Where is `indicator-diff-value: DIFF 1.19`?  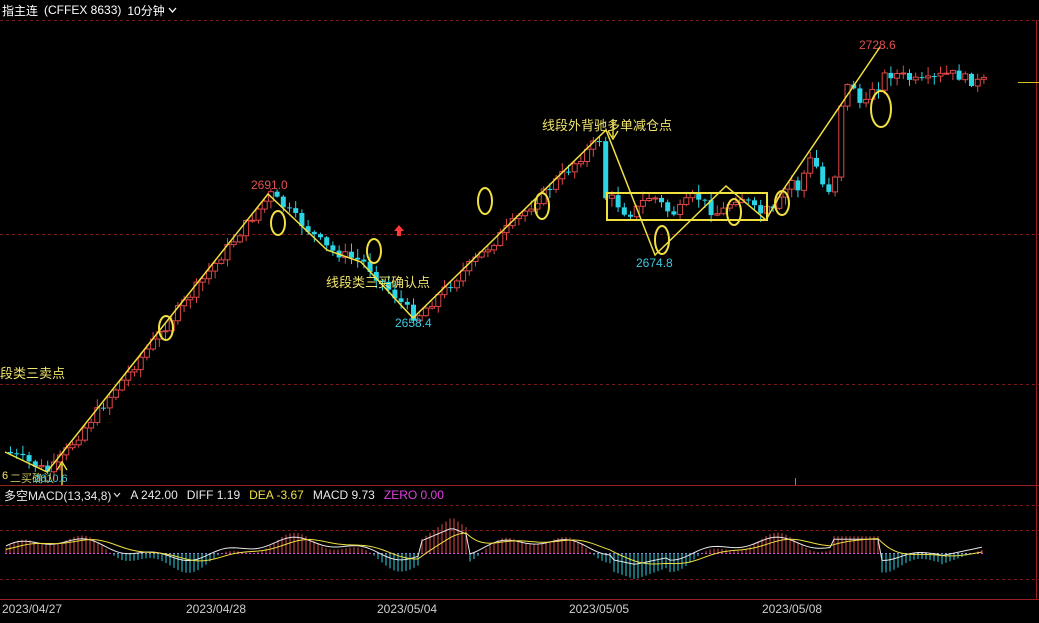 indicator-diff-value: DIFF 1.19 is located at coordinates (213, 495).